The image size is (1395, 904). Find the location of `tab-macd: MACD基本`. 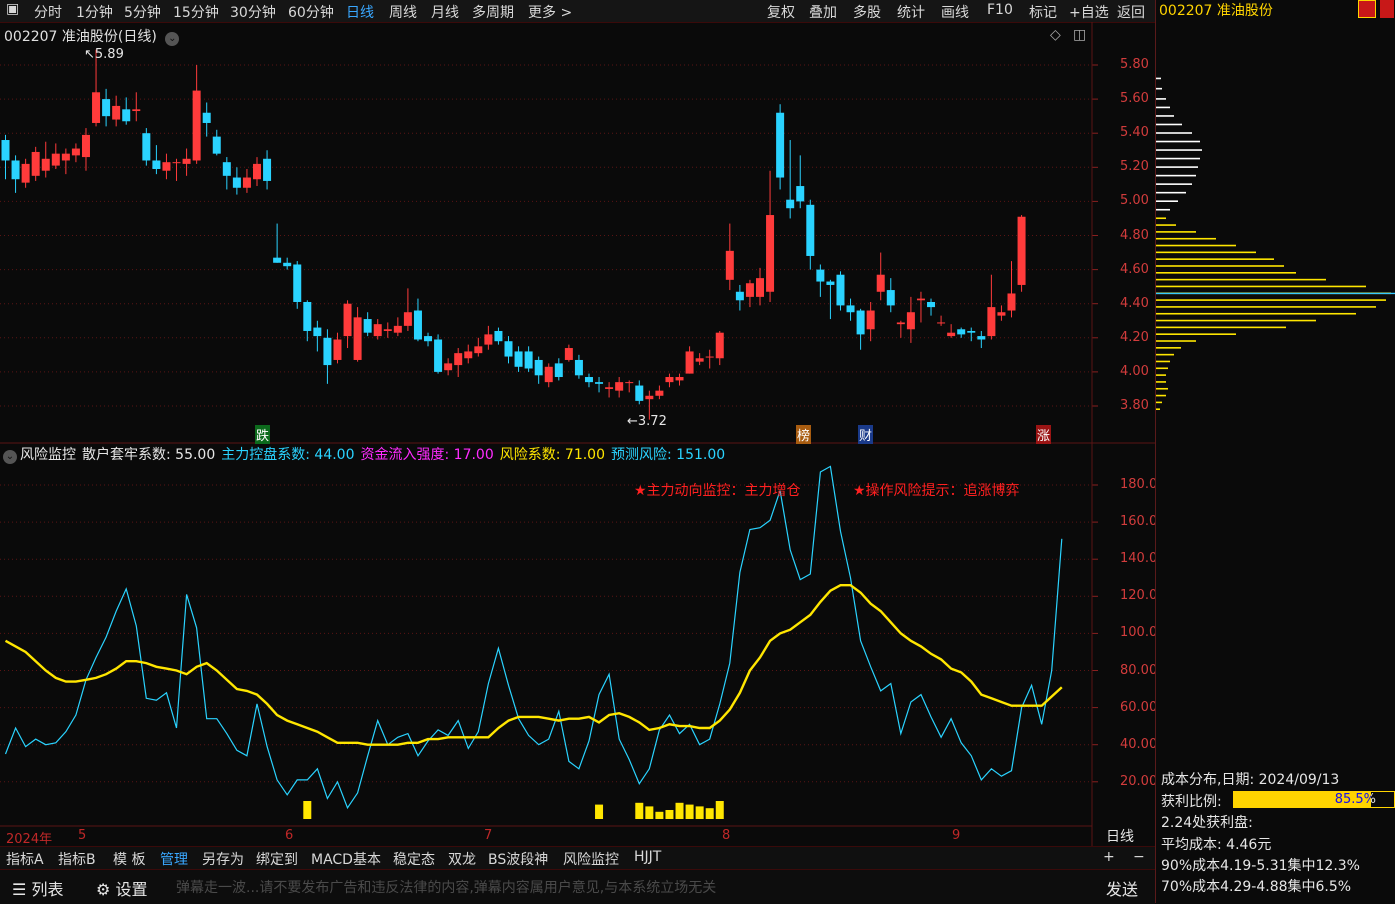

tab-macd: MACD基本 is located at coordinates (346, 859).